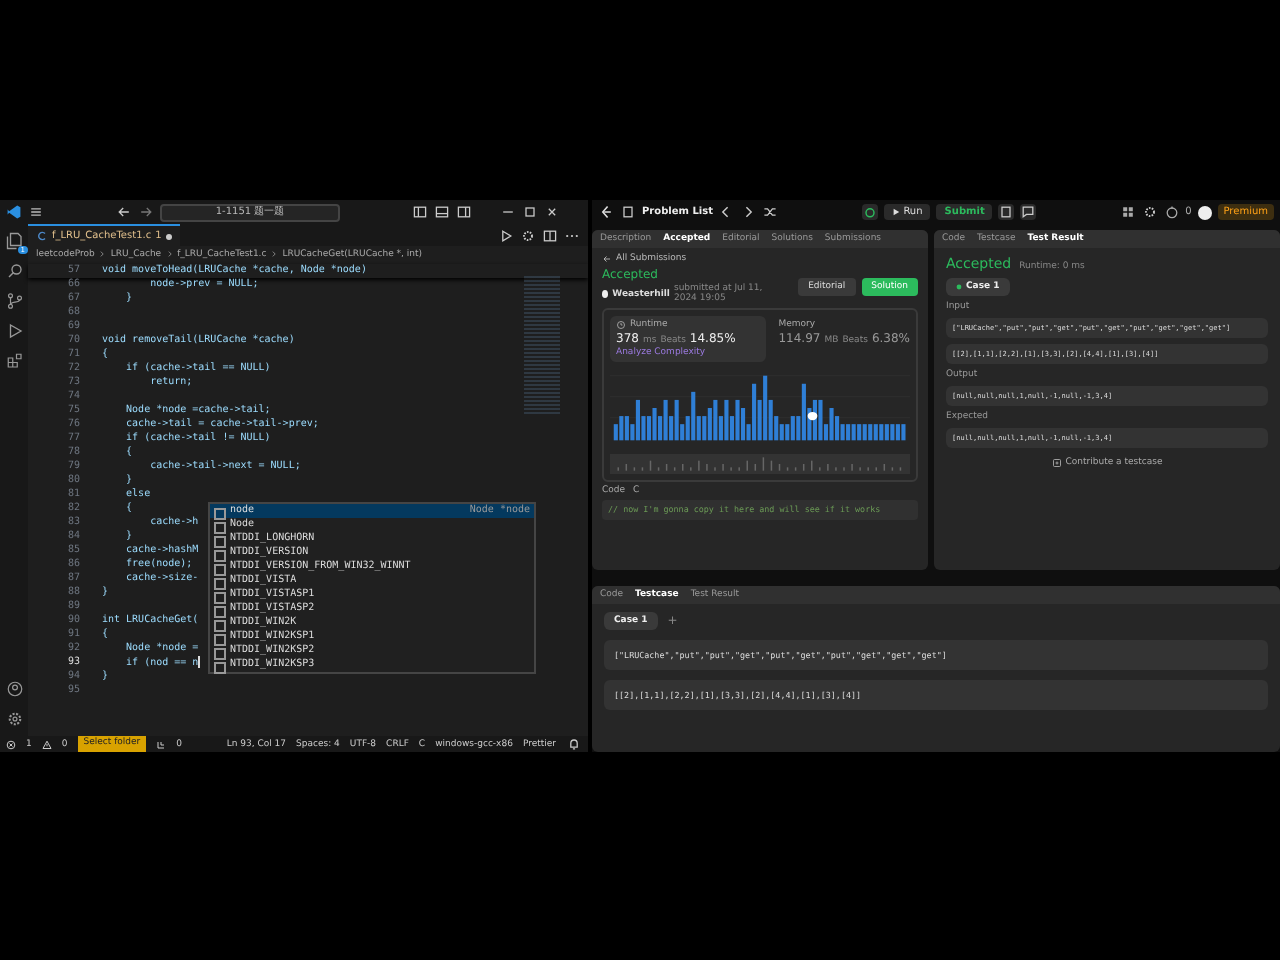  Describe the element at coordinates (14, 689) in the screenshot. I see `account-icon` at that location.